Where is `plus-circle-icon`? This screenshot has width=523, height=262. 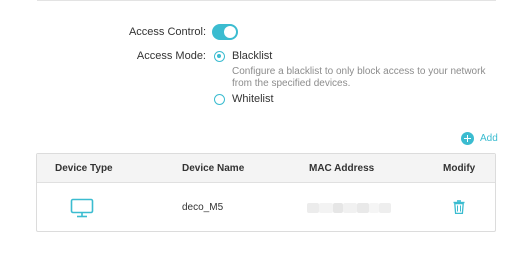
plus-circle-icon is located at coordinates (467, 138).